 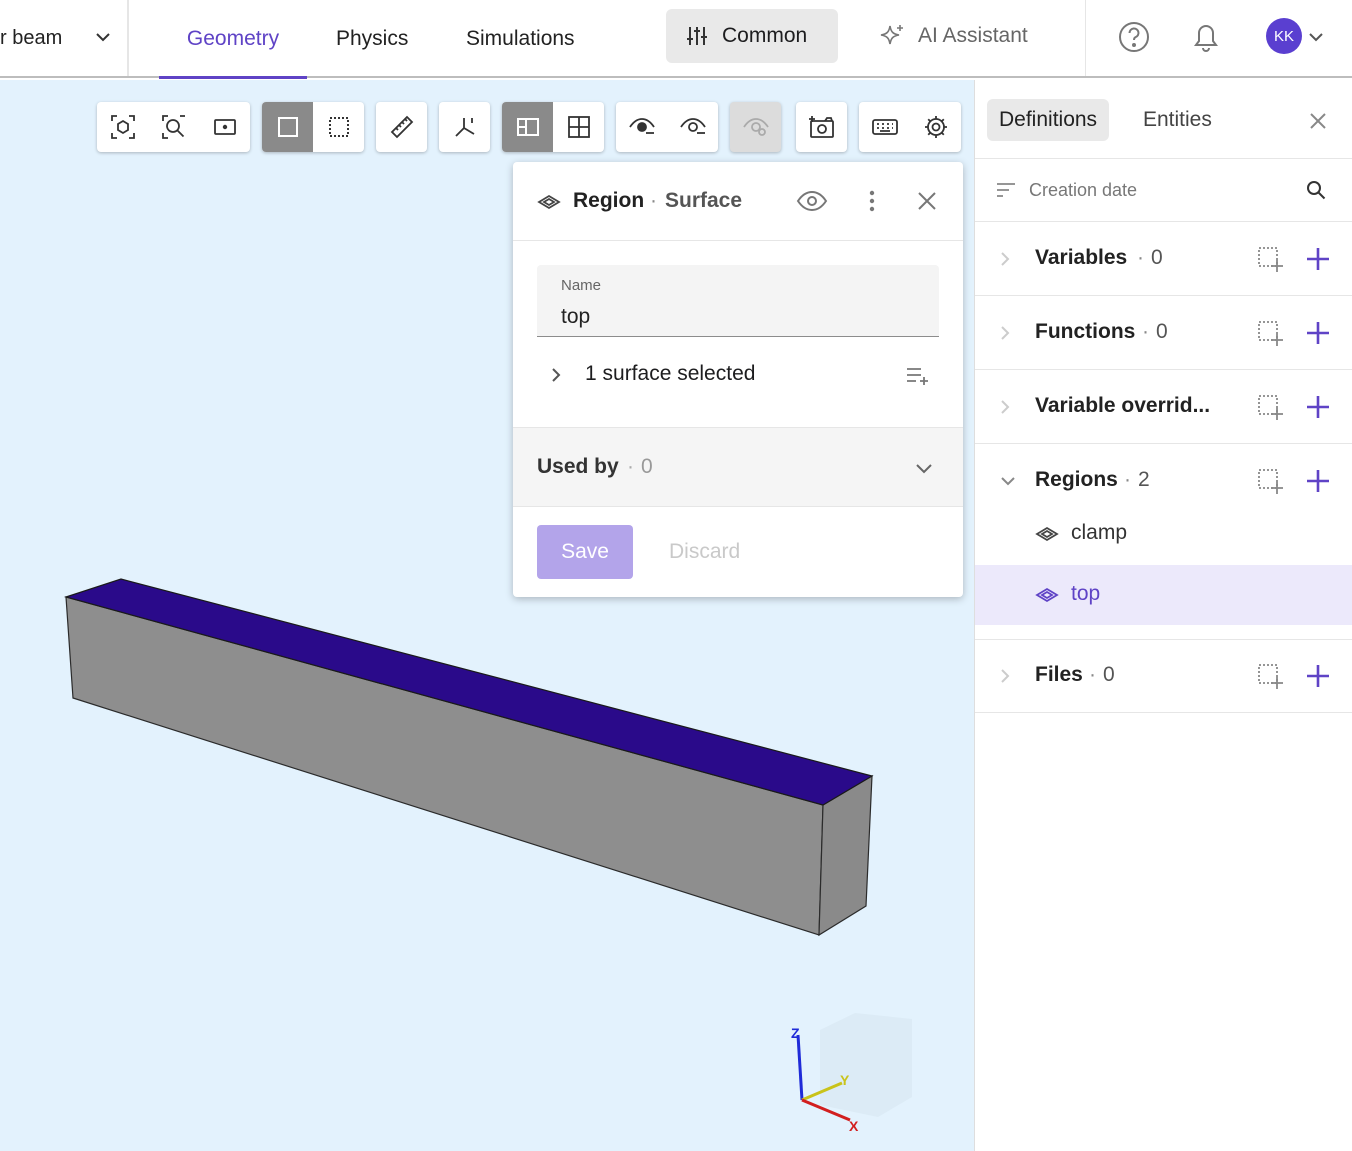 I want to click on add-to-list-icon, so click(x=918, y=376).